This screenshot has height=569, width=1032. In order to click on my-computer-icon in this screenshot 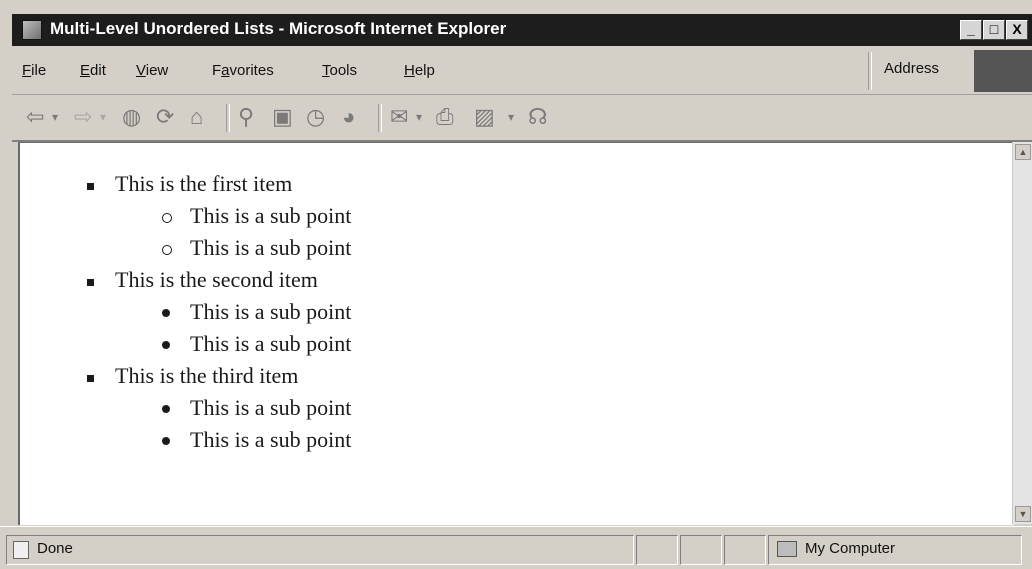, I will do `click(787, 549)`.